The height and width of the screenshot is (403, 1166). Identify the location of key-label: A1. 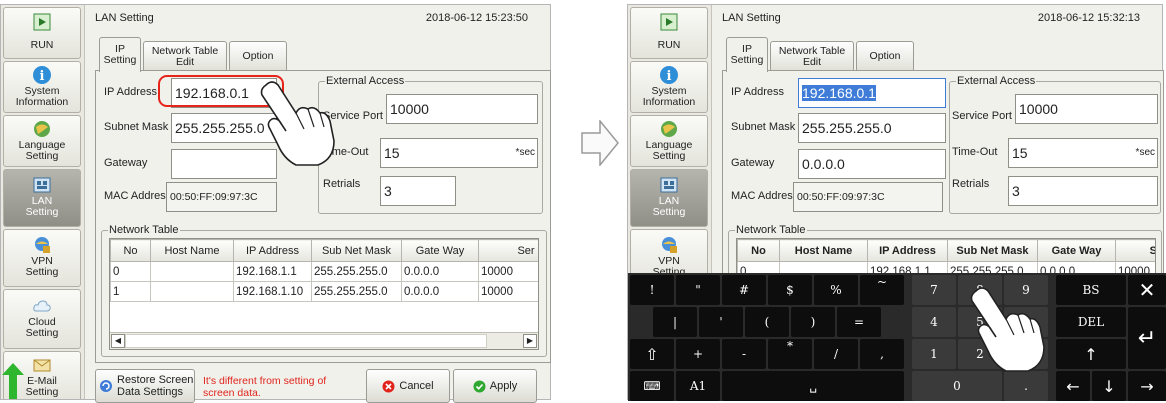
(698, 386).